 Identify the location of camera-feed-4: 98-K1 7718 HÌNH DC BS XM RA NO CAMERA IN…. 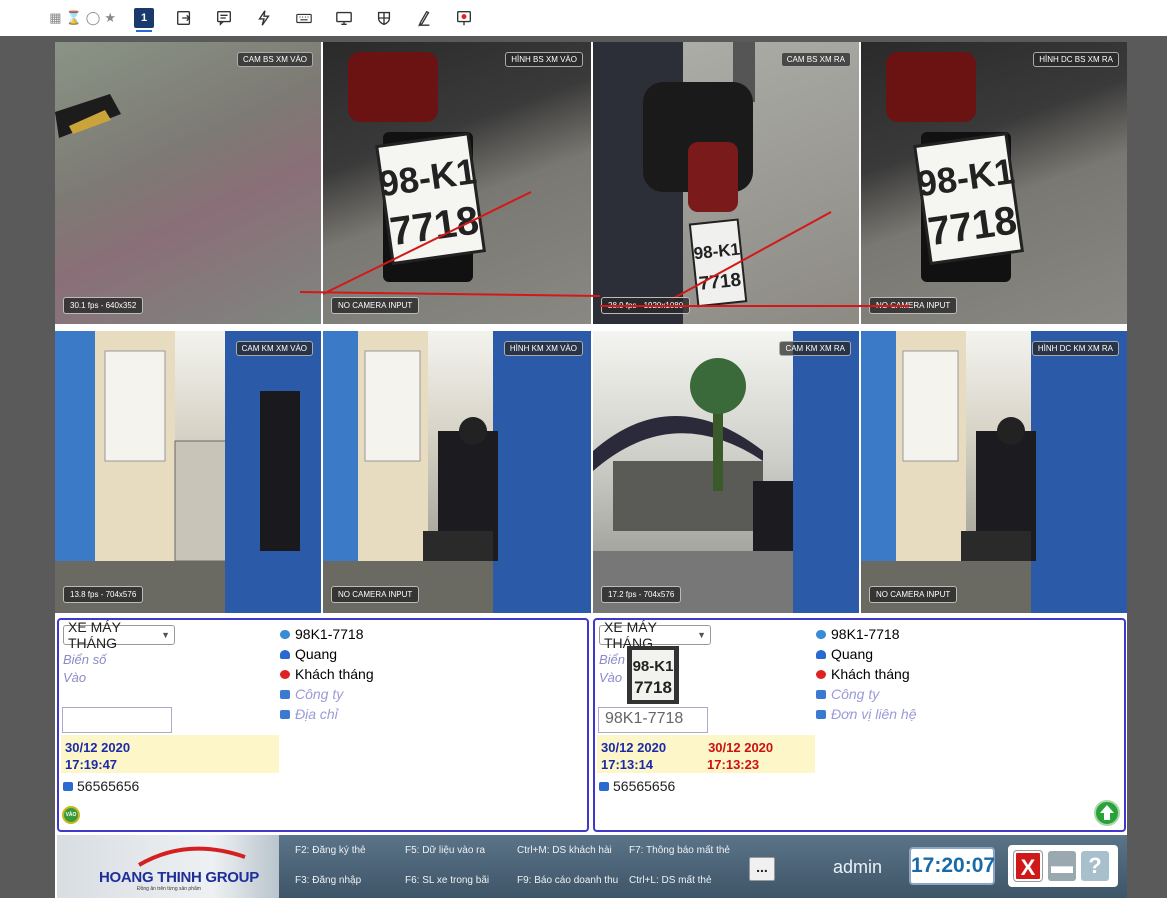
(994, 183).